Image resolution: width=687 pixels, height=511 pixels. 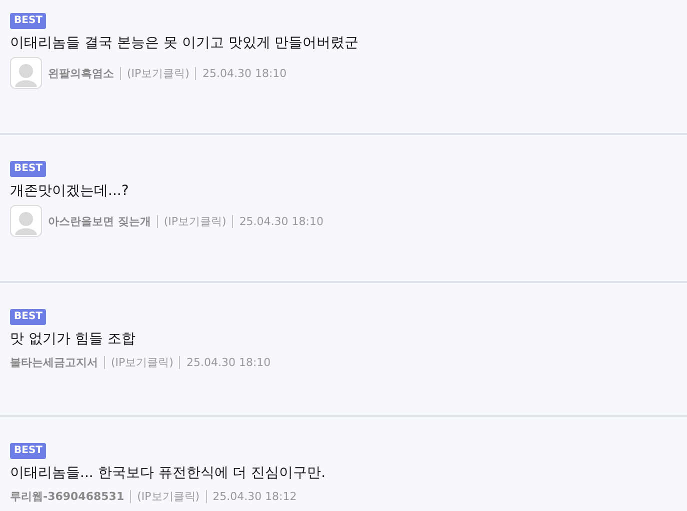 What do you see at coordinates (67, 496) in the screenshot?
I see `author-name: 루리웹-3690468531` at bounding box center [67, 496].